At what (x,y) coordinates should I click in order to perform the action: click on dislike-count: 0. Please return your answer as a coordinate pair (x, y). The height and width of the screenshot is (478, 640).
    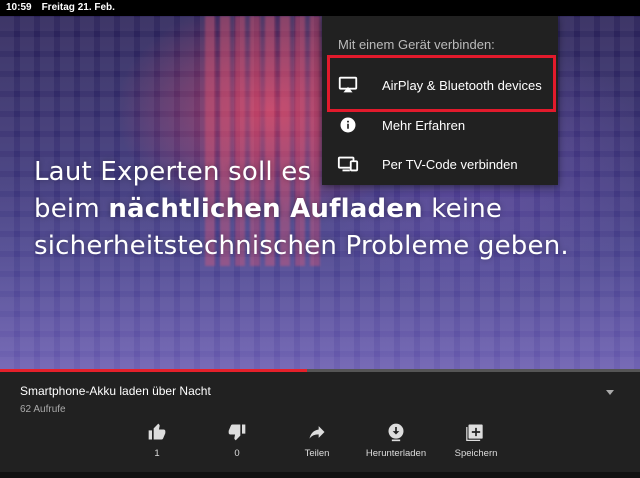
    Looking at the image, I should click on (237, 453).